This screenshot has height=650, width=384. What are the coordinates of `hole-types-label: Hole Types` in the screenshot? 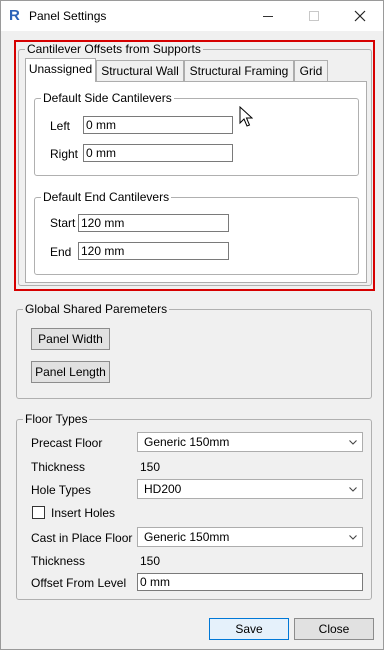 It's located at (61, 490).